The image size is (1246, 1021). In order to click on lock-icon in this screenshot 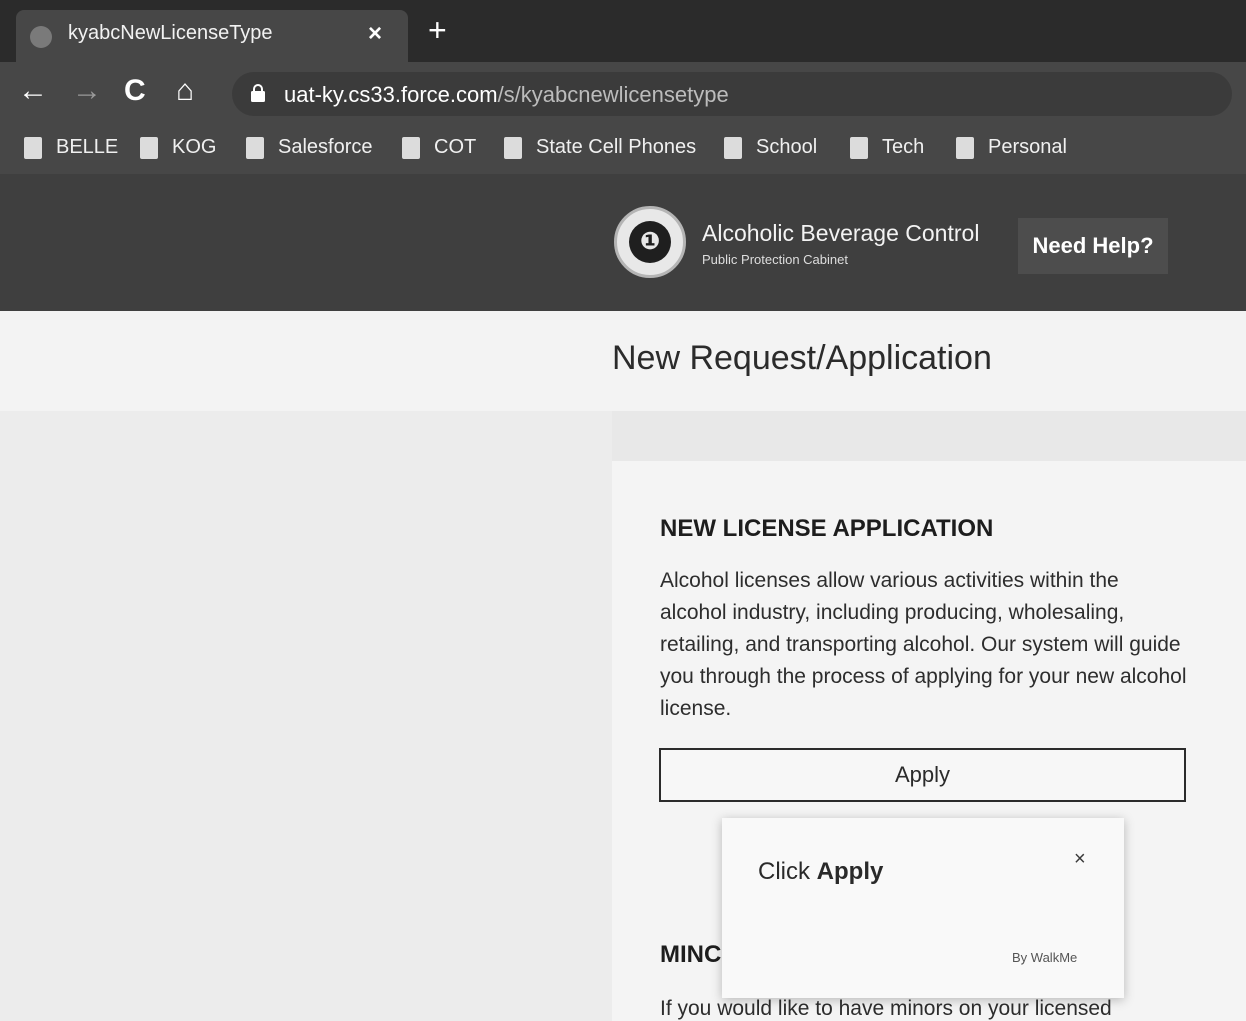, I will do `click(258, 93)`.